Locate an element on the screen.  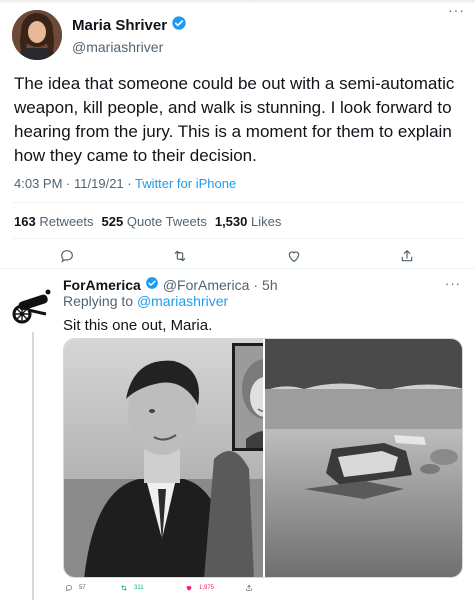
like-count: 1,975 is located at coordinates (207, 588).